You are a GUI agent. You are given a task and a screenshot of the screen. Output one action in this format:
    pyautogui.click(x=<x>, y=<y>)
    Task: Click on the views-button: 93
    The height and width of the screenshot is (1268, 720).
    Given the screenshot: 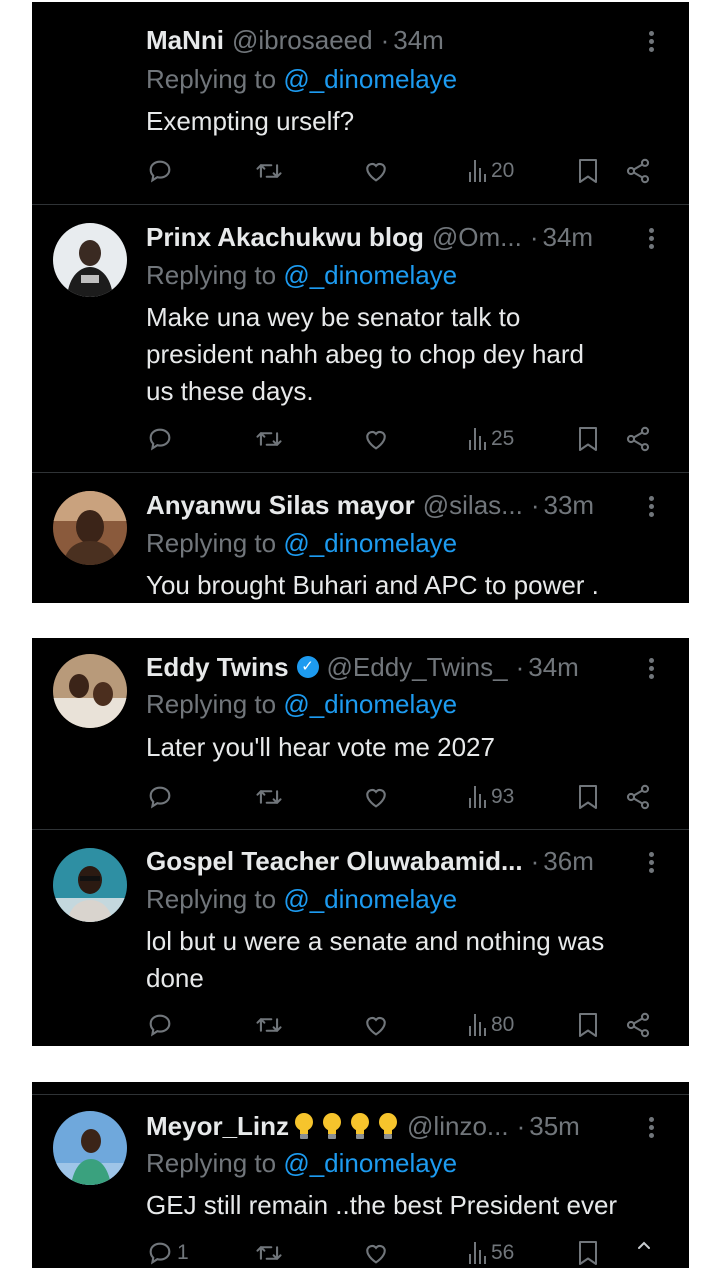 What is the action you would take?
    pyautogui.click(x=491, y=797)
    